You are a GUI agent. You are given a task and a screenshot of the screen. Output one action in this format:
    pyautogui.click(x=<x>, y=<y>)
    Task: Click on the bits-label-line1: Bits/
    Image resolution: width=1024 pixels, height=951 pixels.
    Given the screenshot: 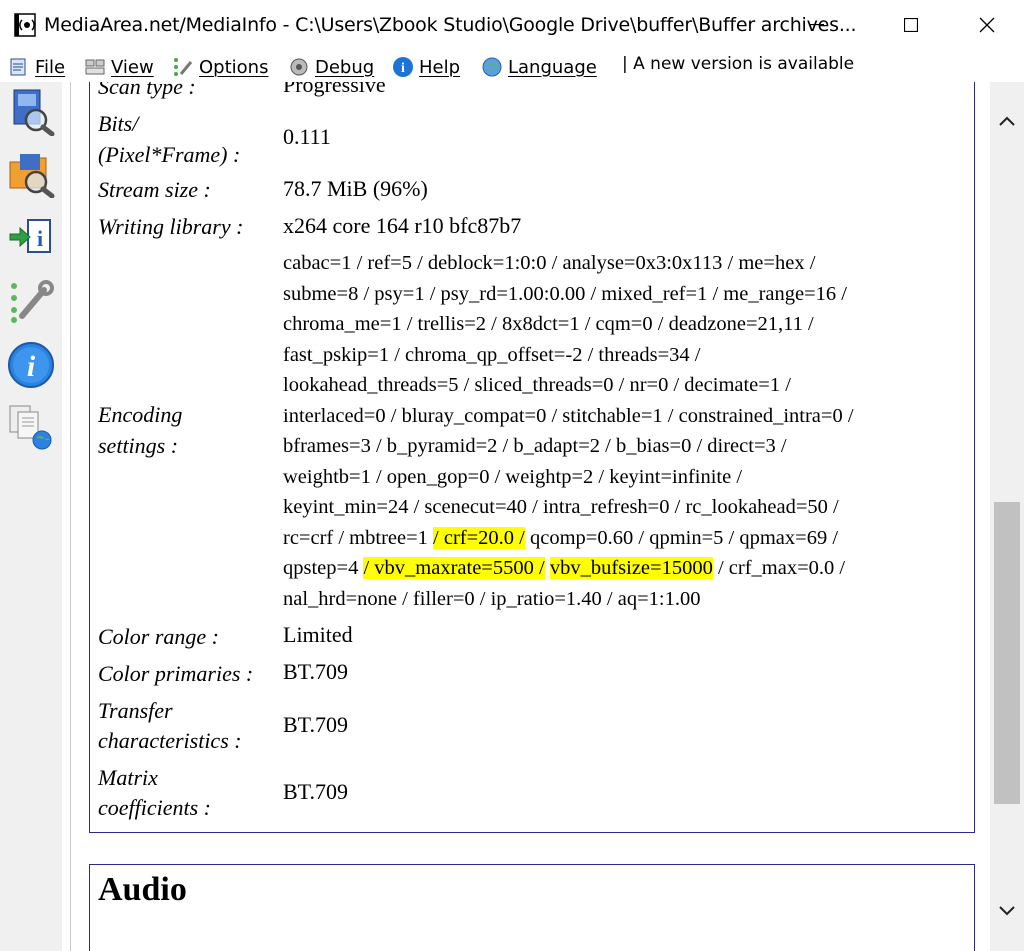 What is the action you would take?
    pyautogui.click(x=118, y=123)
    